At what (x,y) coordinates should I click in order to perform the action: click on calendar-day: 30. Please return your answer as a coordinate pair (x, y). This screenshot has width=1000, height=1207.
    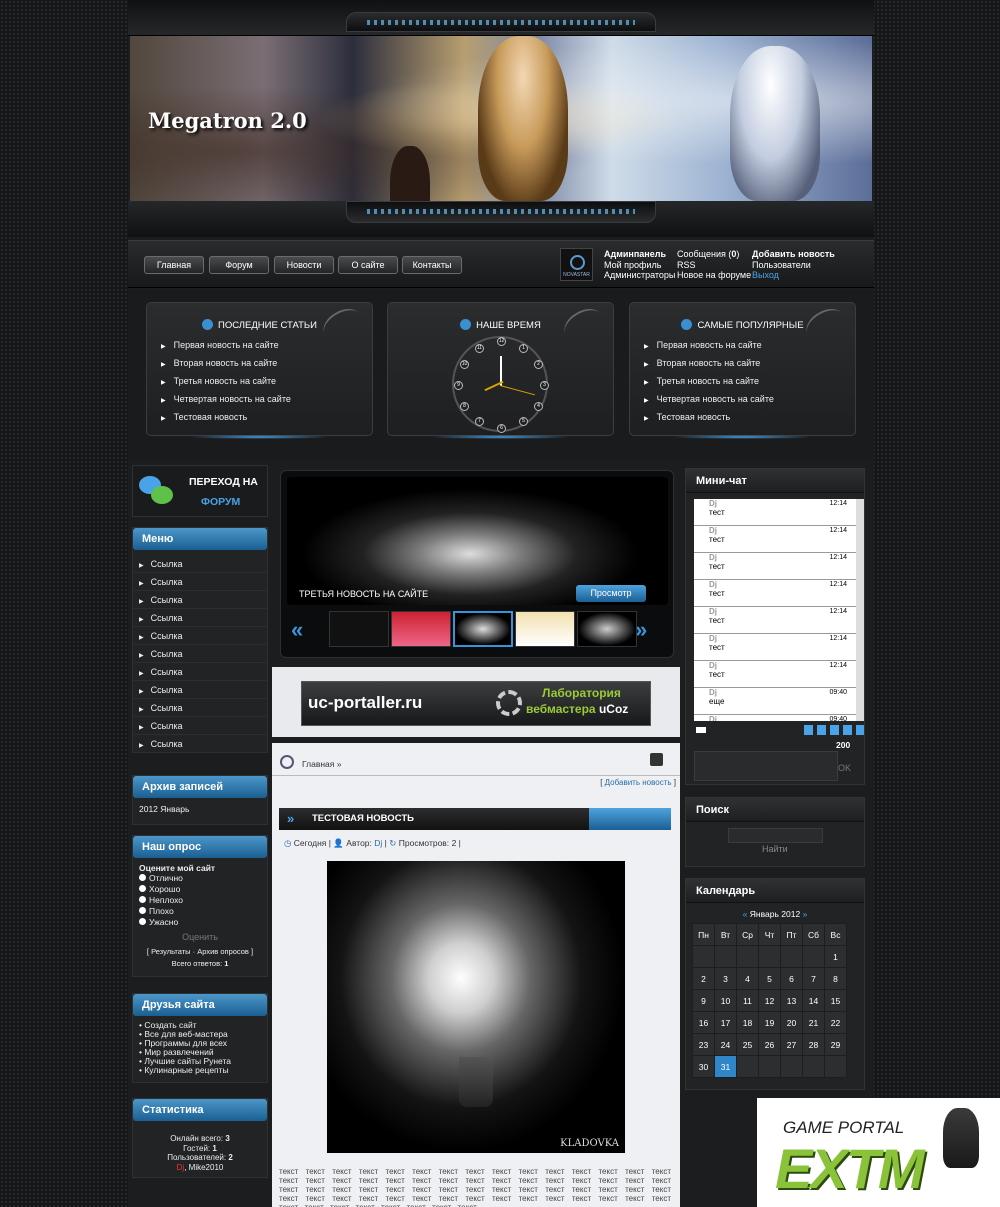
    Looking at the image, I should click on (703, 1066).